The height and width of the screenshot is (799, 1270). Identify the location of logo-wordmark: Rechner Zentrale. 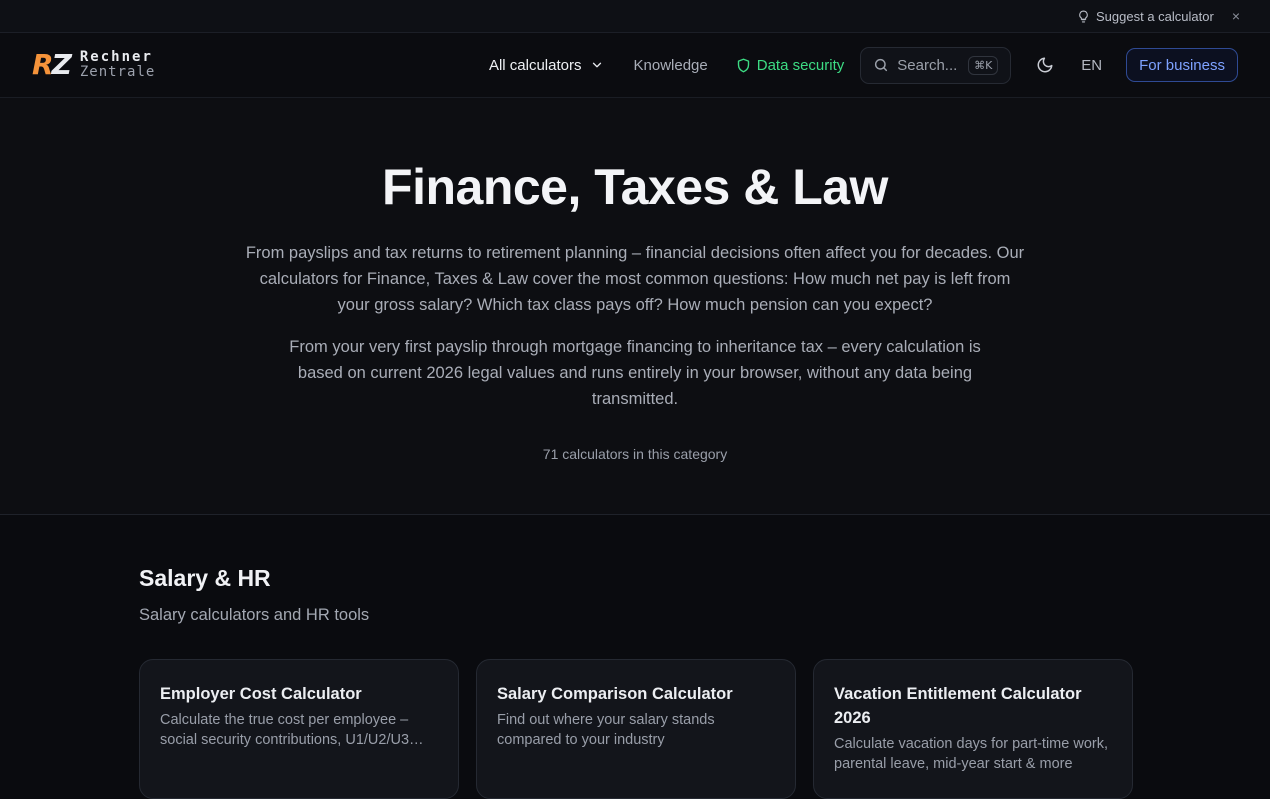
(117, 64).